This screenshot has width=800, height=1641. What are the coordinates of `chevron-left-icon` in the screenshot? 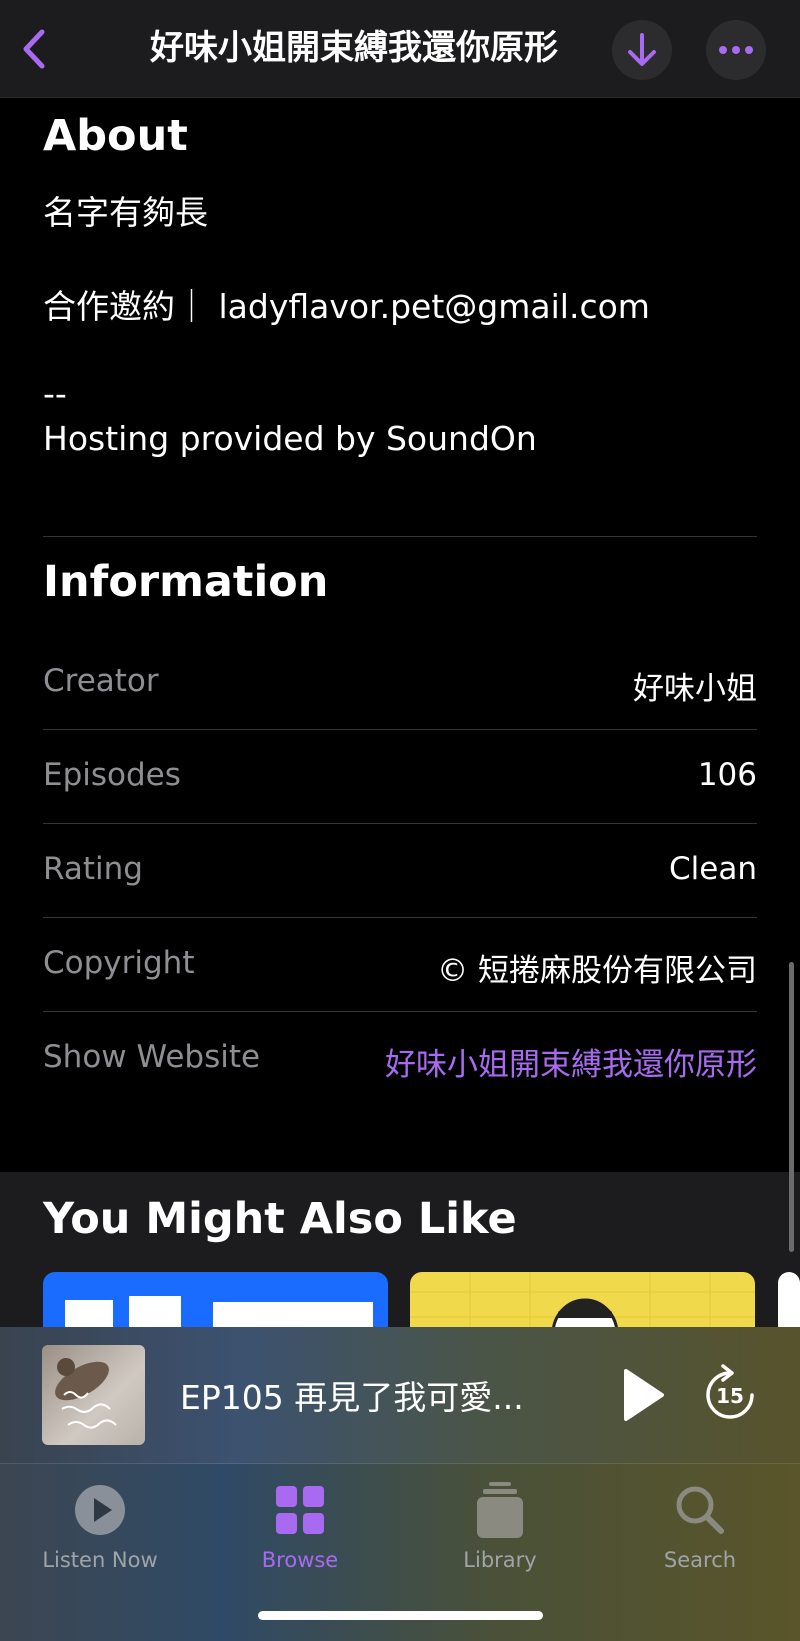 It's located at (34, 49).